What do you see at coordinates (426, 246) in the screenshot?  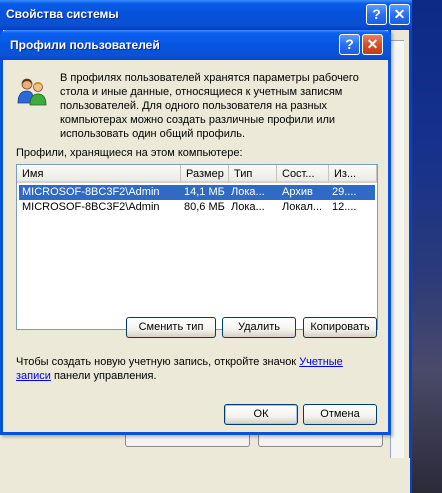 I see `desktop-background` at bounding box center [426, 246].